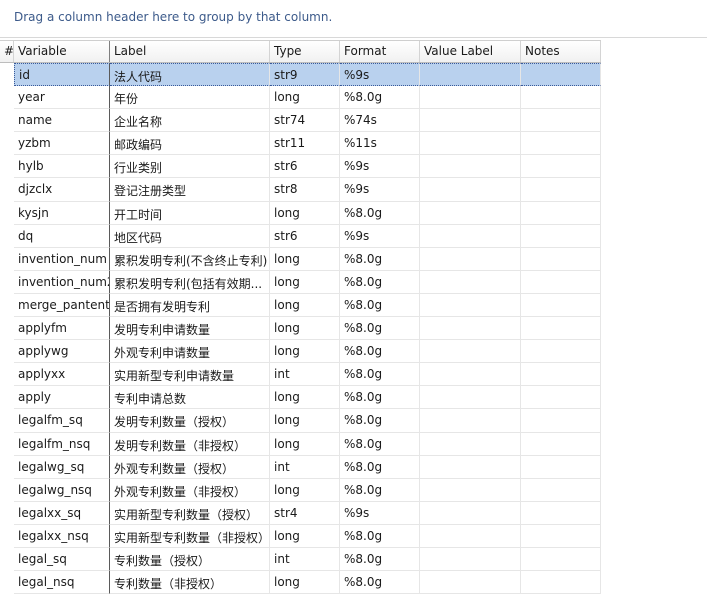  I want to click on table-row: dq 地区代码 str6 %9s, so click(300, 236).